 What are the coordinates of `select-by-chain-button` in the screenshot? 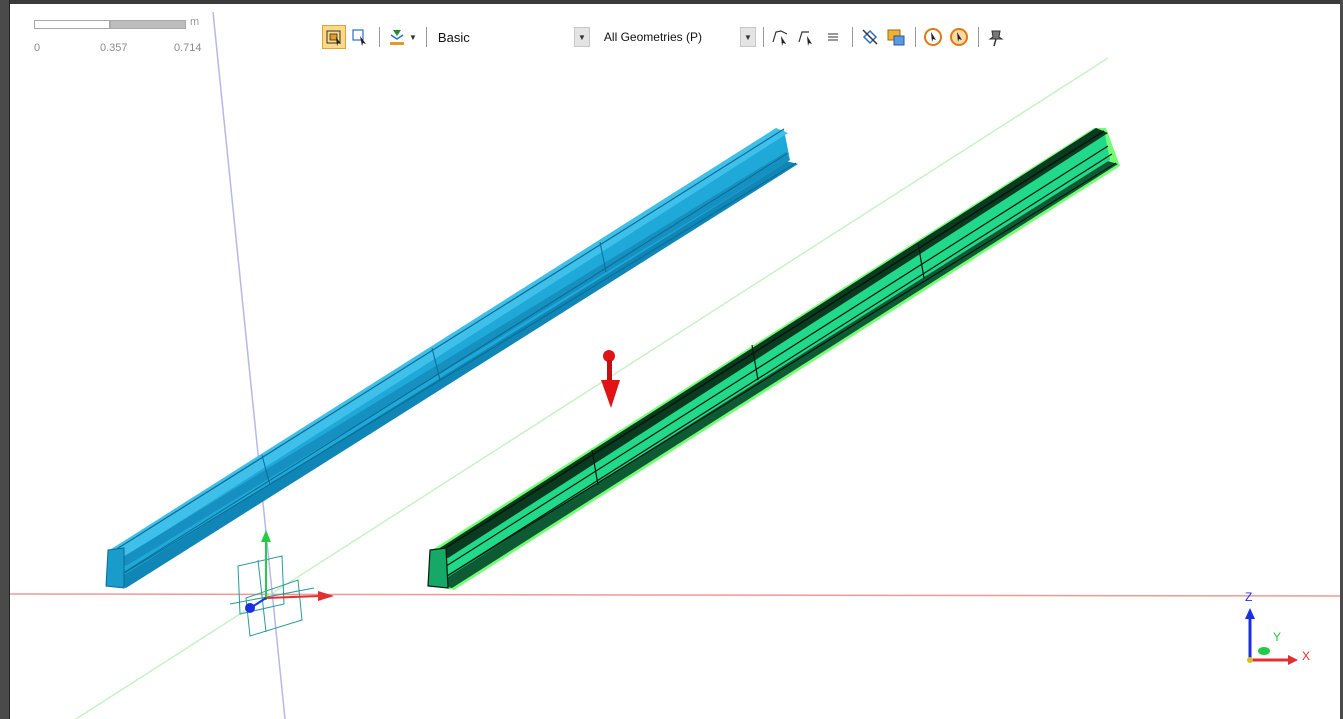 It's located at (807, 37).